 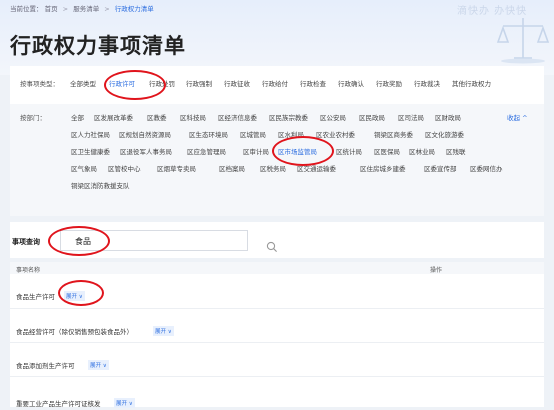 What do you see at coordinates (471, 83) in the screenshot?
I see `type-option-other: 其他行政权力` at bounding box center [471, 83].